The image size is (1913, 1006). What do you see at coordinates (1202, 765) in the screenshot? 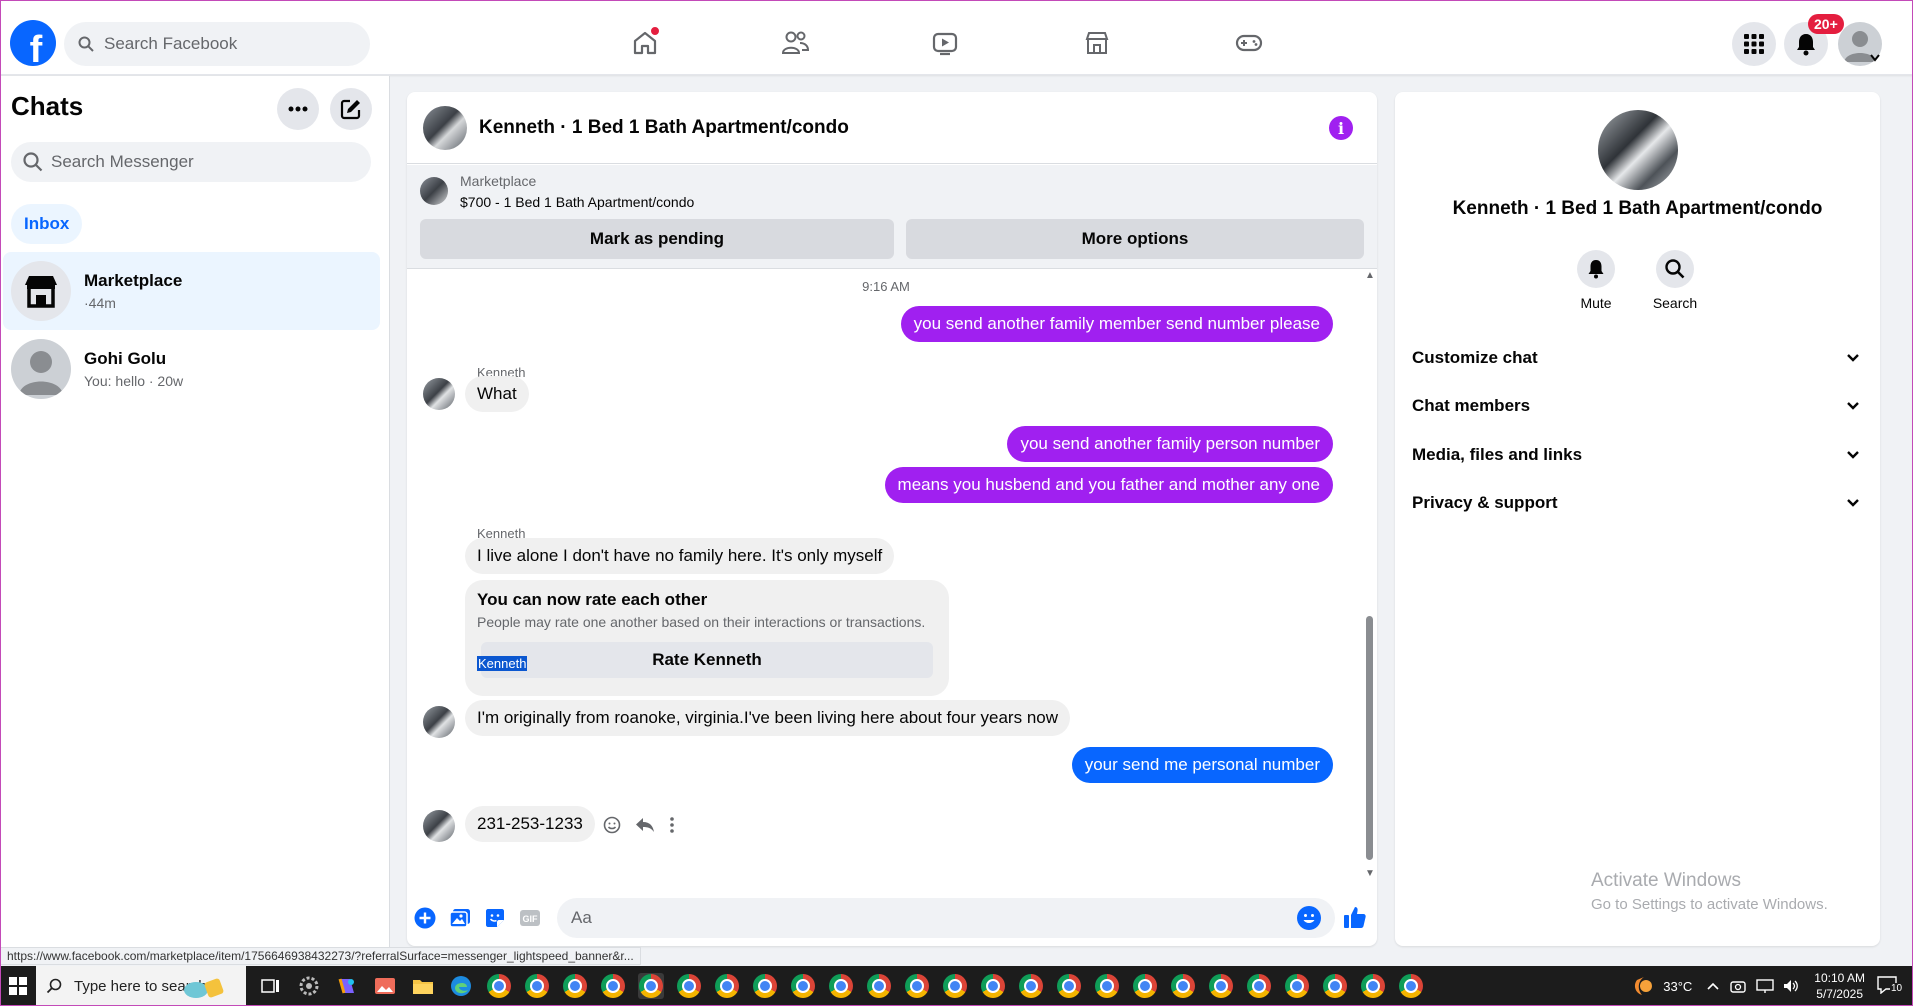
I see `outgoing-message: your send me personal number` at bounding box center [1202, 765].